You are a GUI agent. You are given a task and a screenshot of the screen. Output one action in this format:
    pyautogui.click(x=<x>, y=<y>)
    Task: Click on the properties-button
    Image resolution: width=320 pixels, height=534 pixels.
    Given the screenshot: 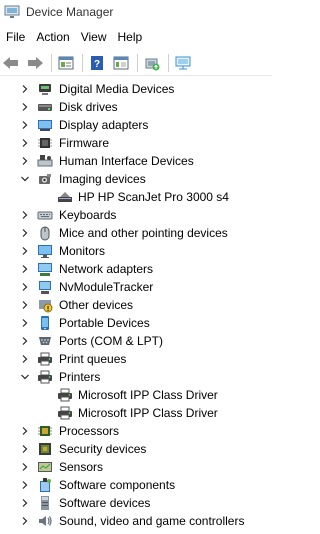 What is the action you would take?
    pyautogui.click(x=66, y=63)
    